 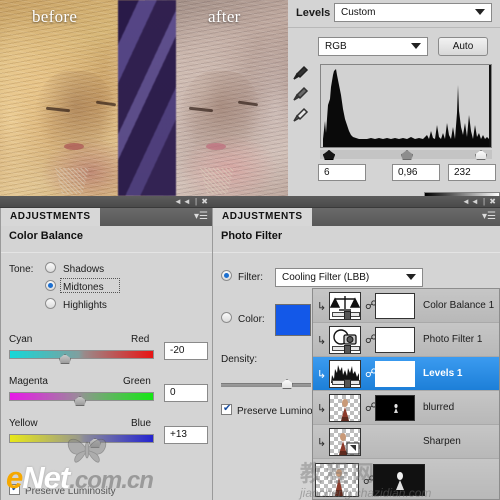 I want to click on layer-row: ↳ ☍ blurred, so click(x=406, y=408).